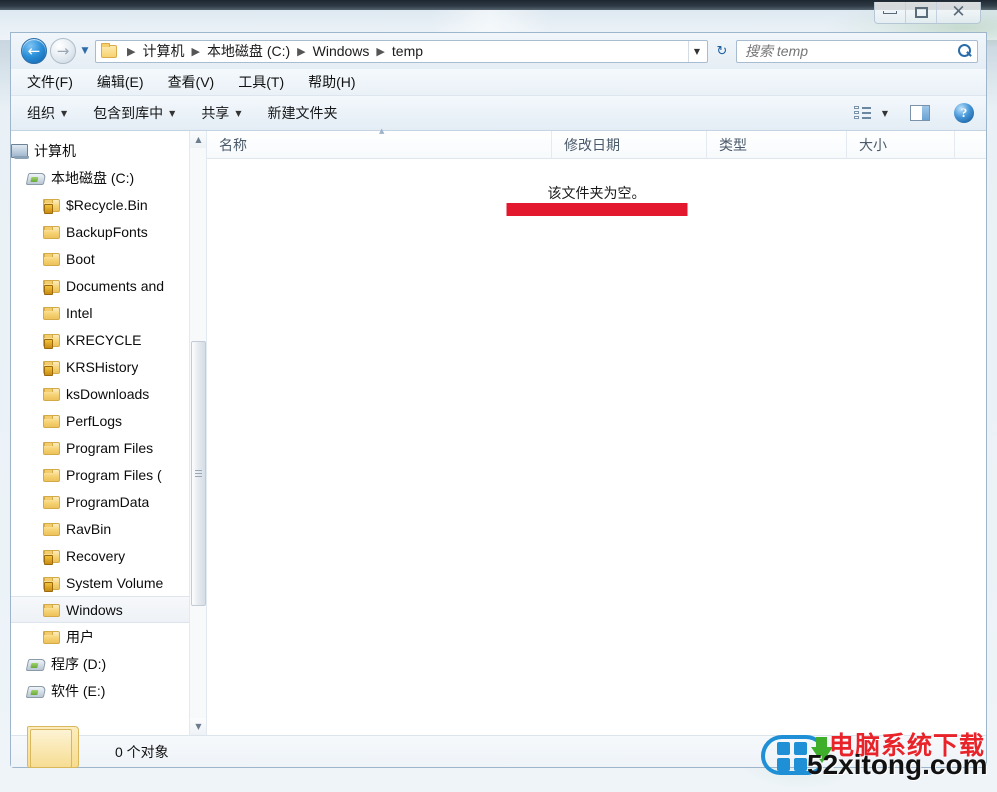 This screenshot has width=997, height=792. What do you see at coordinates (114, 474) in the screenshot?
I see `sidebar-item-label: Program Files (` at bounding box center [114, 474].